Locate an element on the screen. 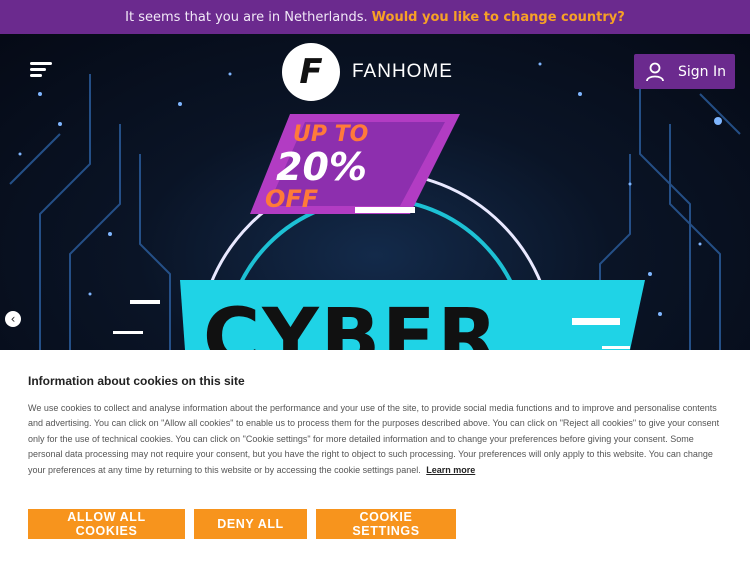 The image size is (750, 563). cyber-headline: CYBER is located at coordinates (351, 321).